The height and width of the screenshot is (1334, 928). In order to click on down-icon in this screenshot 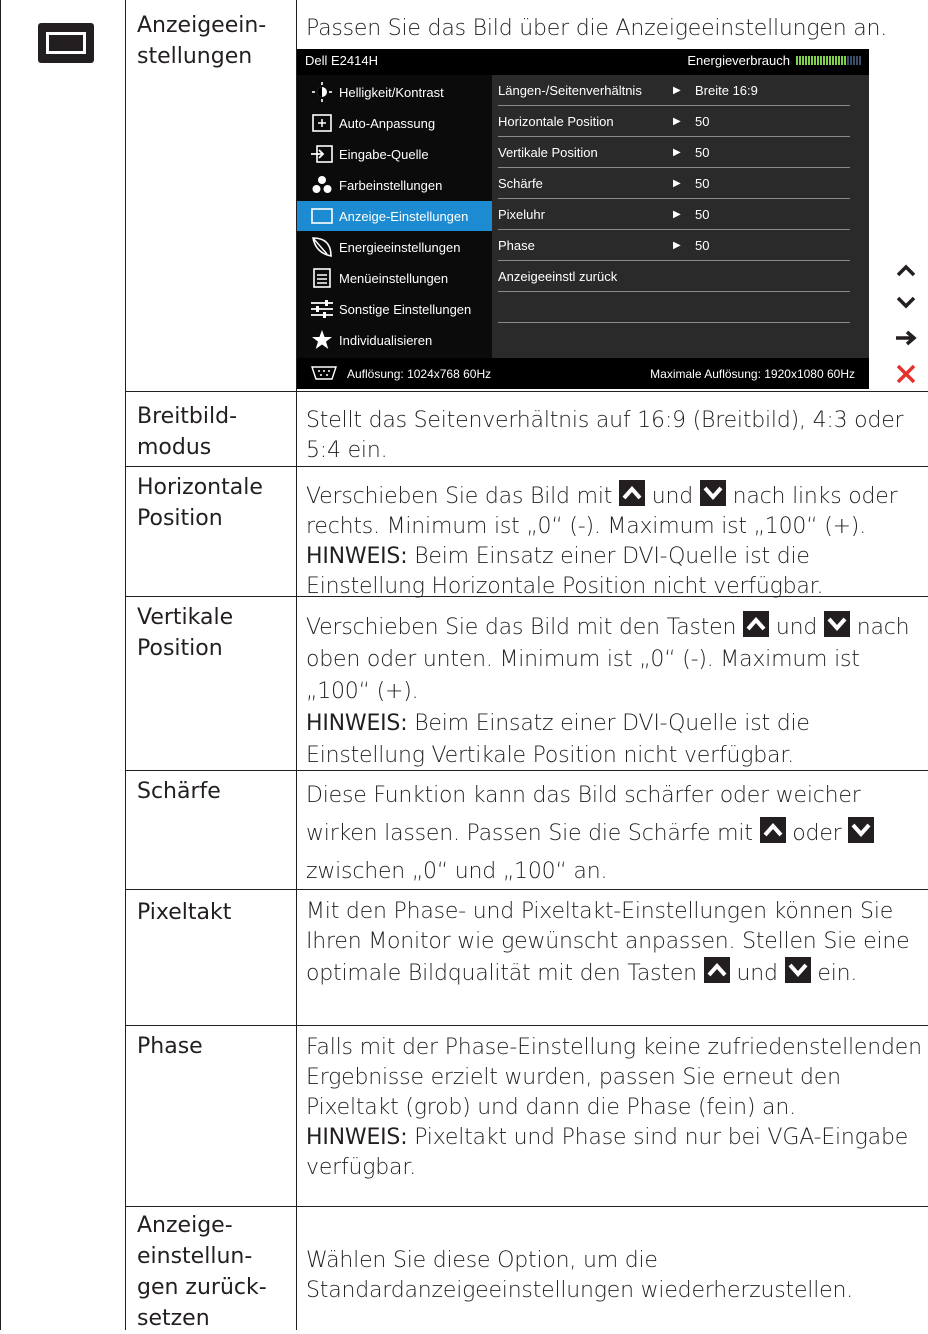, I will do `click(906, 302)`.